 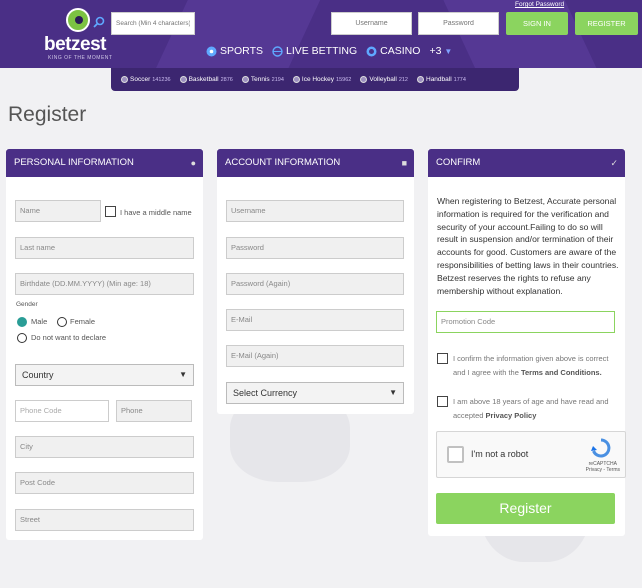 What do you see at coordinates (500, 454) in the screenshot?
I see `recaptcha-label: I'm not a robot` at bounding box center [500, 454].